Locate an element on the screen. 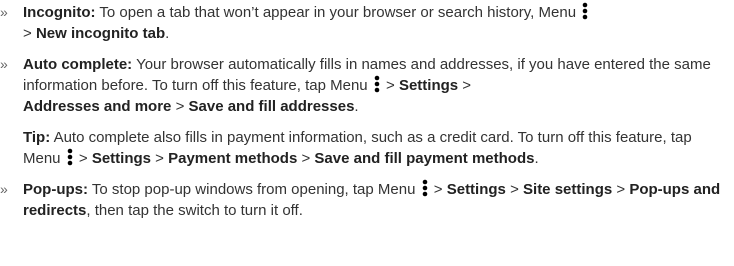  item-label-pop-ups: Pop-ups: is located at coordinates (55, 189).